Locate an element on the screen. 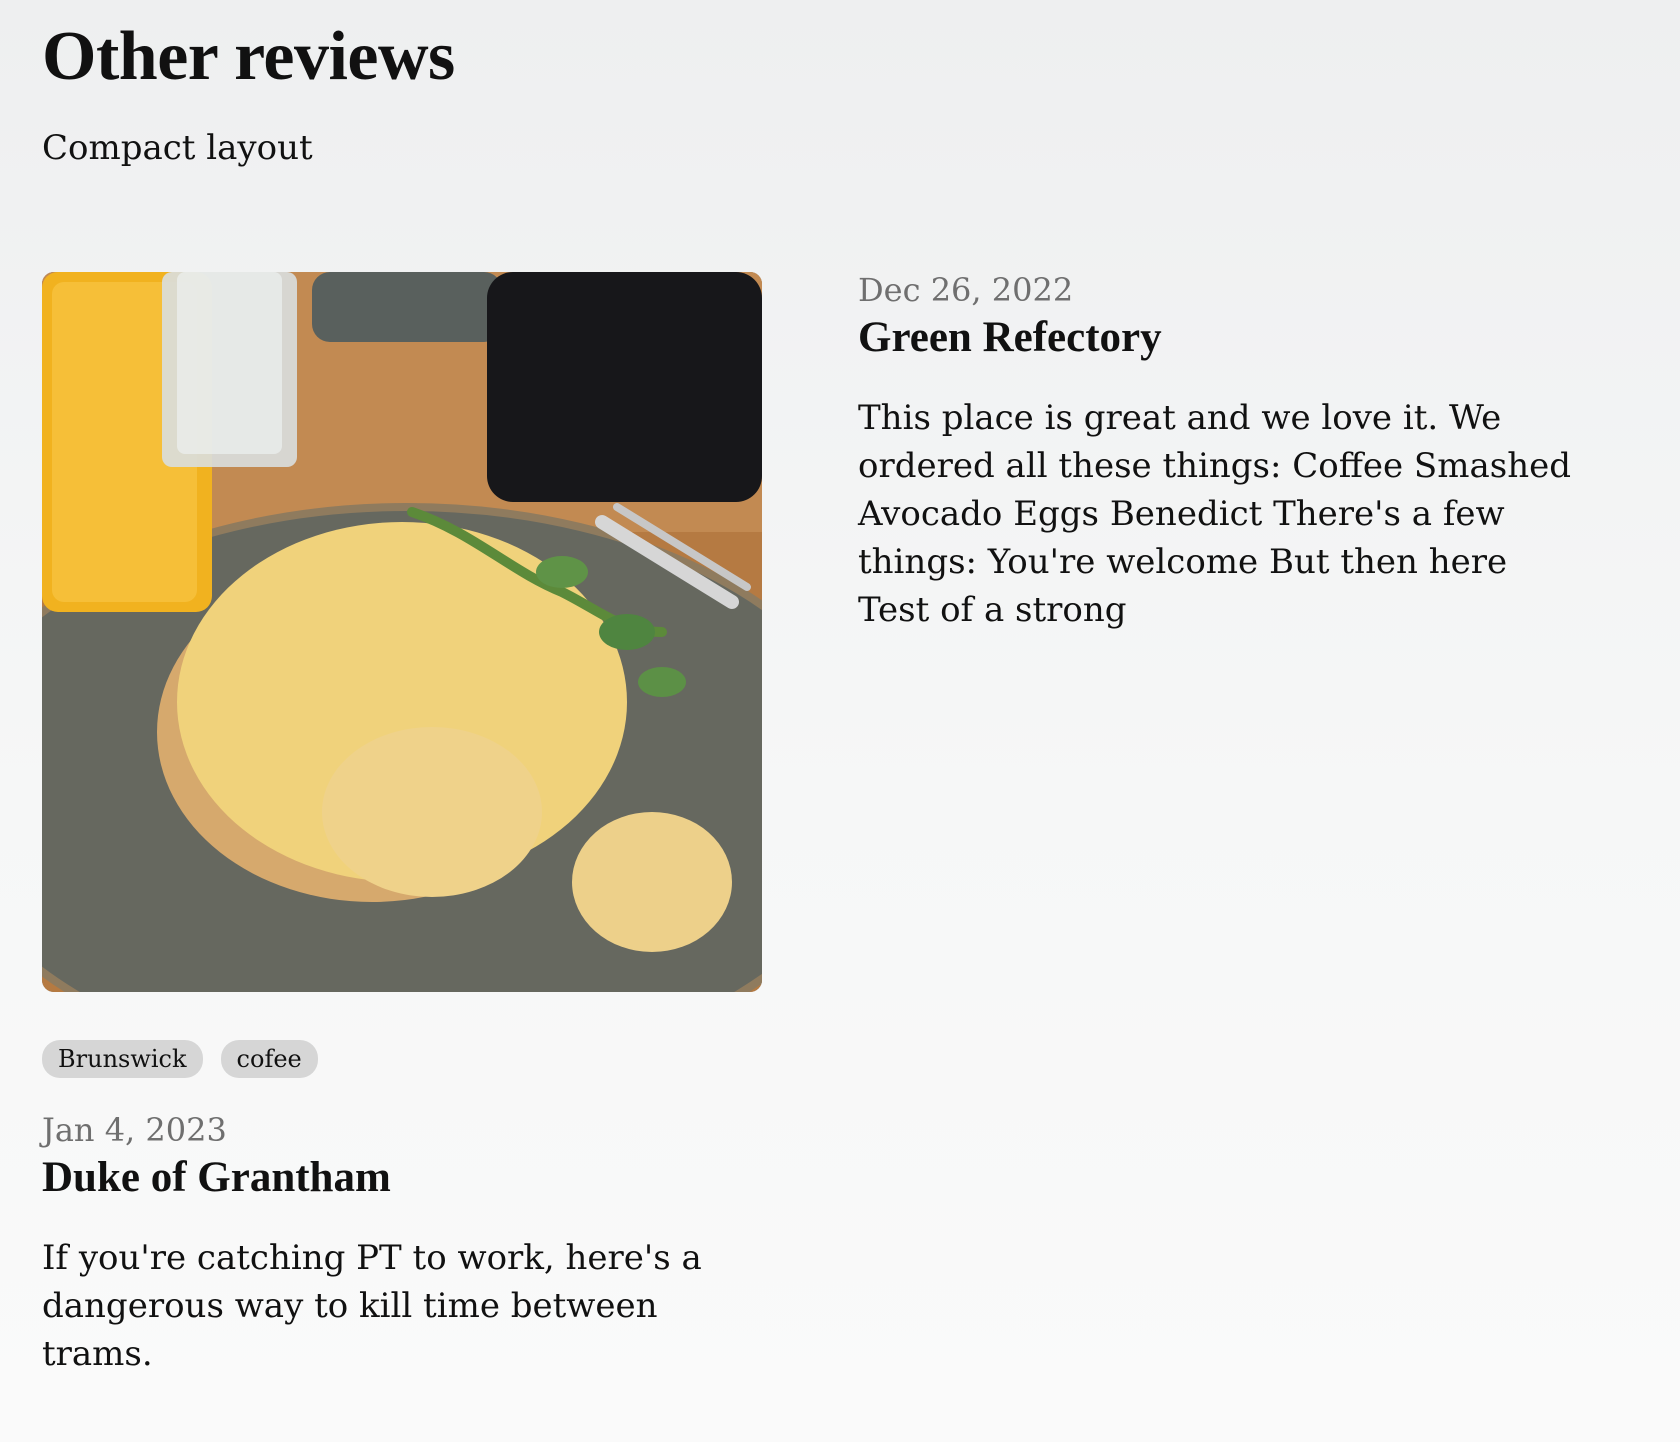 The height and width of the screenshot is (1442, 1680). tag-cofee: cofee is located at coordinates (269, 1059).